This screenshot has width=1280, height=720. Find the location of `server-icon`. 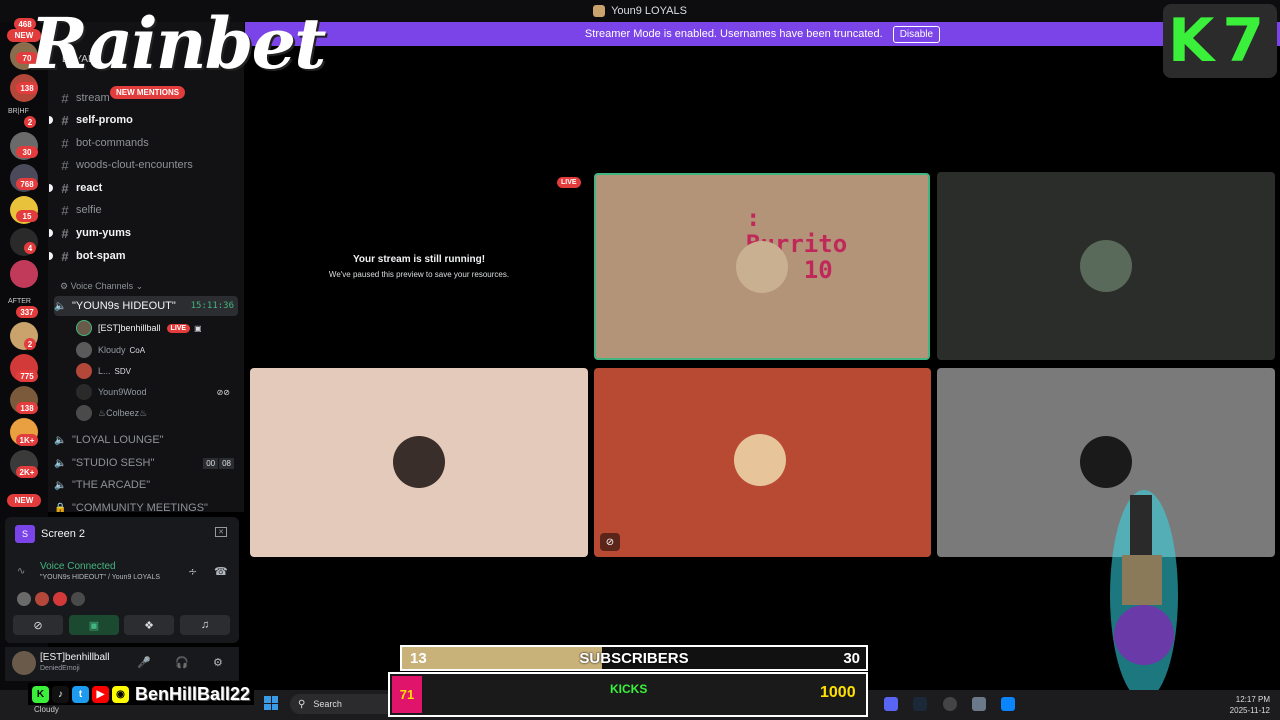

server-icon is located at coordinates (599, 11).